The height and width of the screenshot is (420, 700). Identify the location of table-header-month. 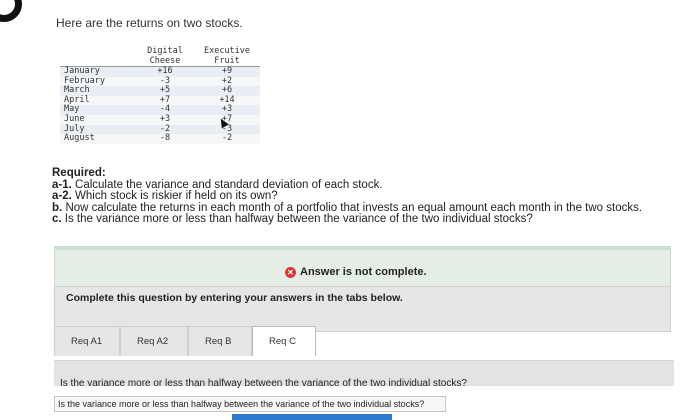
(98, 56).